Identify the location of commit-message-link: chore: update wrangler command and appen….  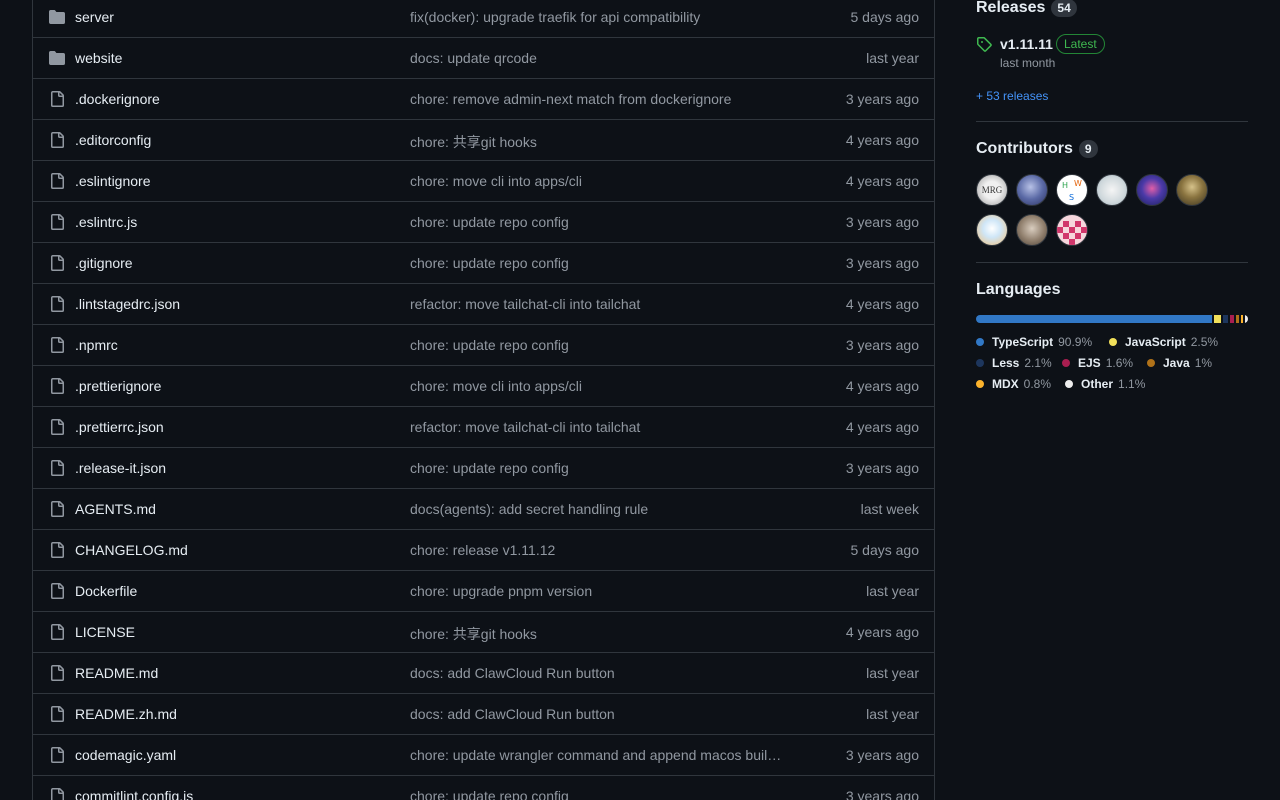
(605, 755).